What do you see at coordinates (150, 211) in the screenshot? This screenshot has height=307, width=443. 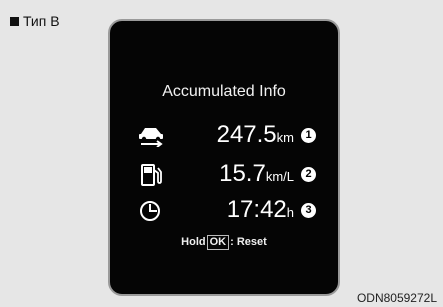 I see `clock-icon` at bounding box center [150, 211].